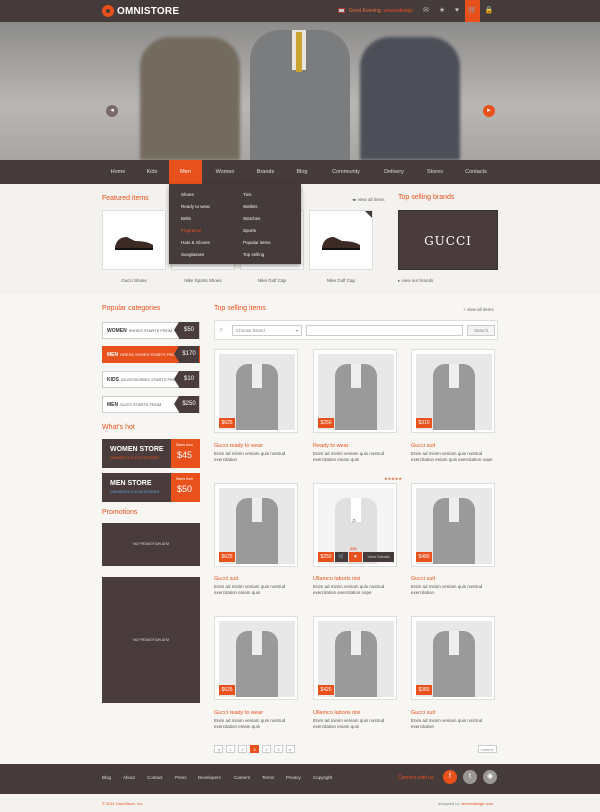  I want to click on nav-brands: Brands, so click(265, 172).